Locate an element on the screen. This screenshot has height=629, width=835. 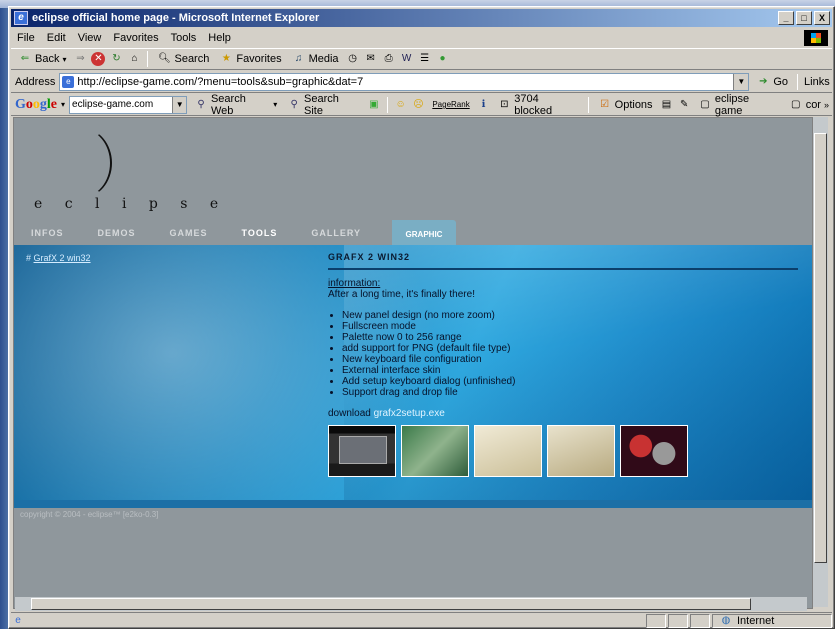
news-icon: ▣ is located at coordinates (374, 105).